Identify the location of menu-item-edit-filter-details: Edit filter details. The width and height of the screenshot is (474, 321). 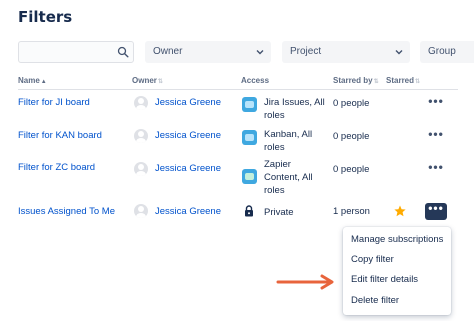
(384, 279).